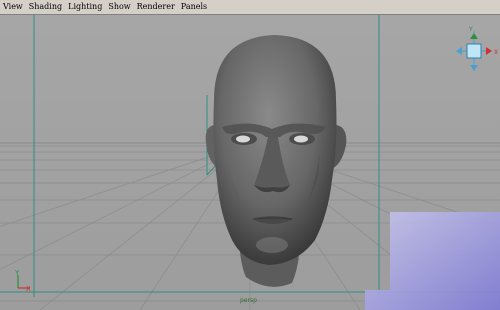  What do you see at coordinates (45, 7) in the screenshot?
I see `menu-shading: Shading` at bounding box center [45, 7].